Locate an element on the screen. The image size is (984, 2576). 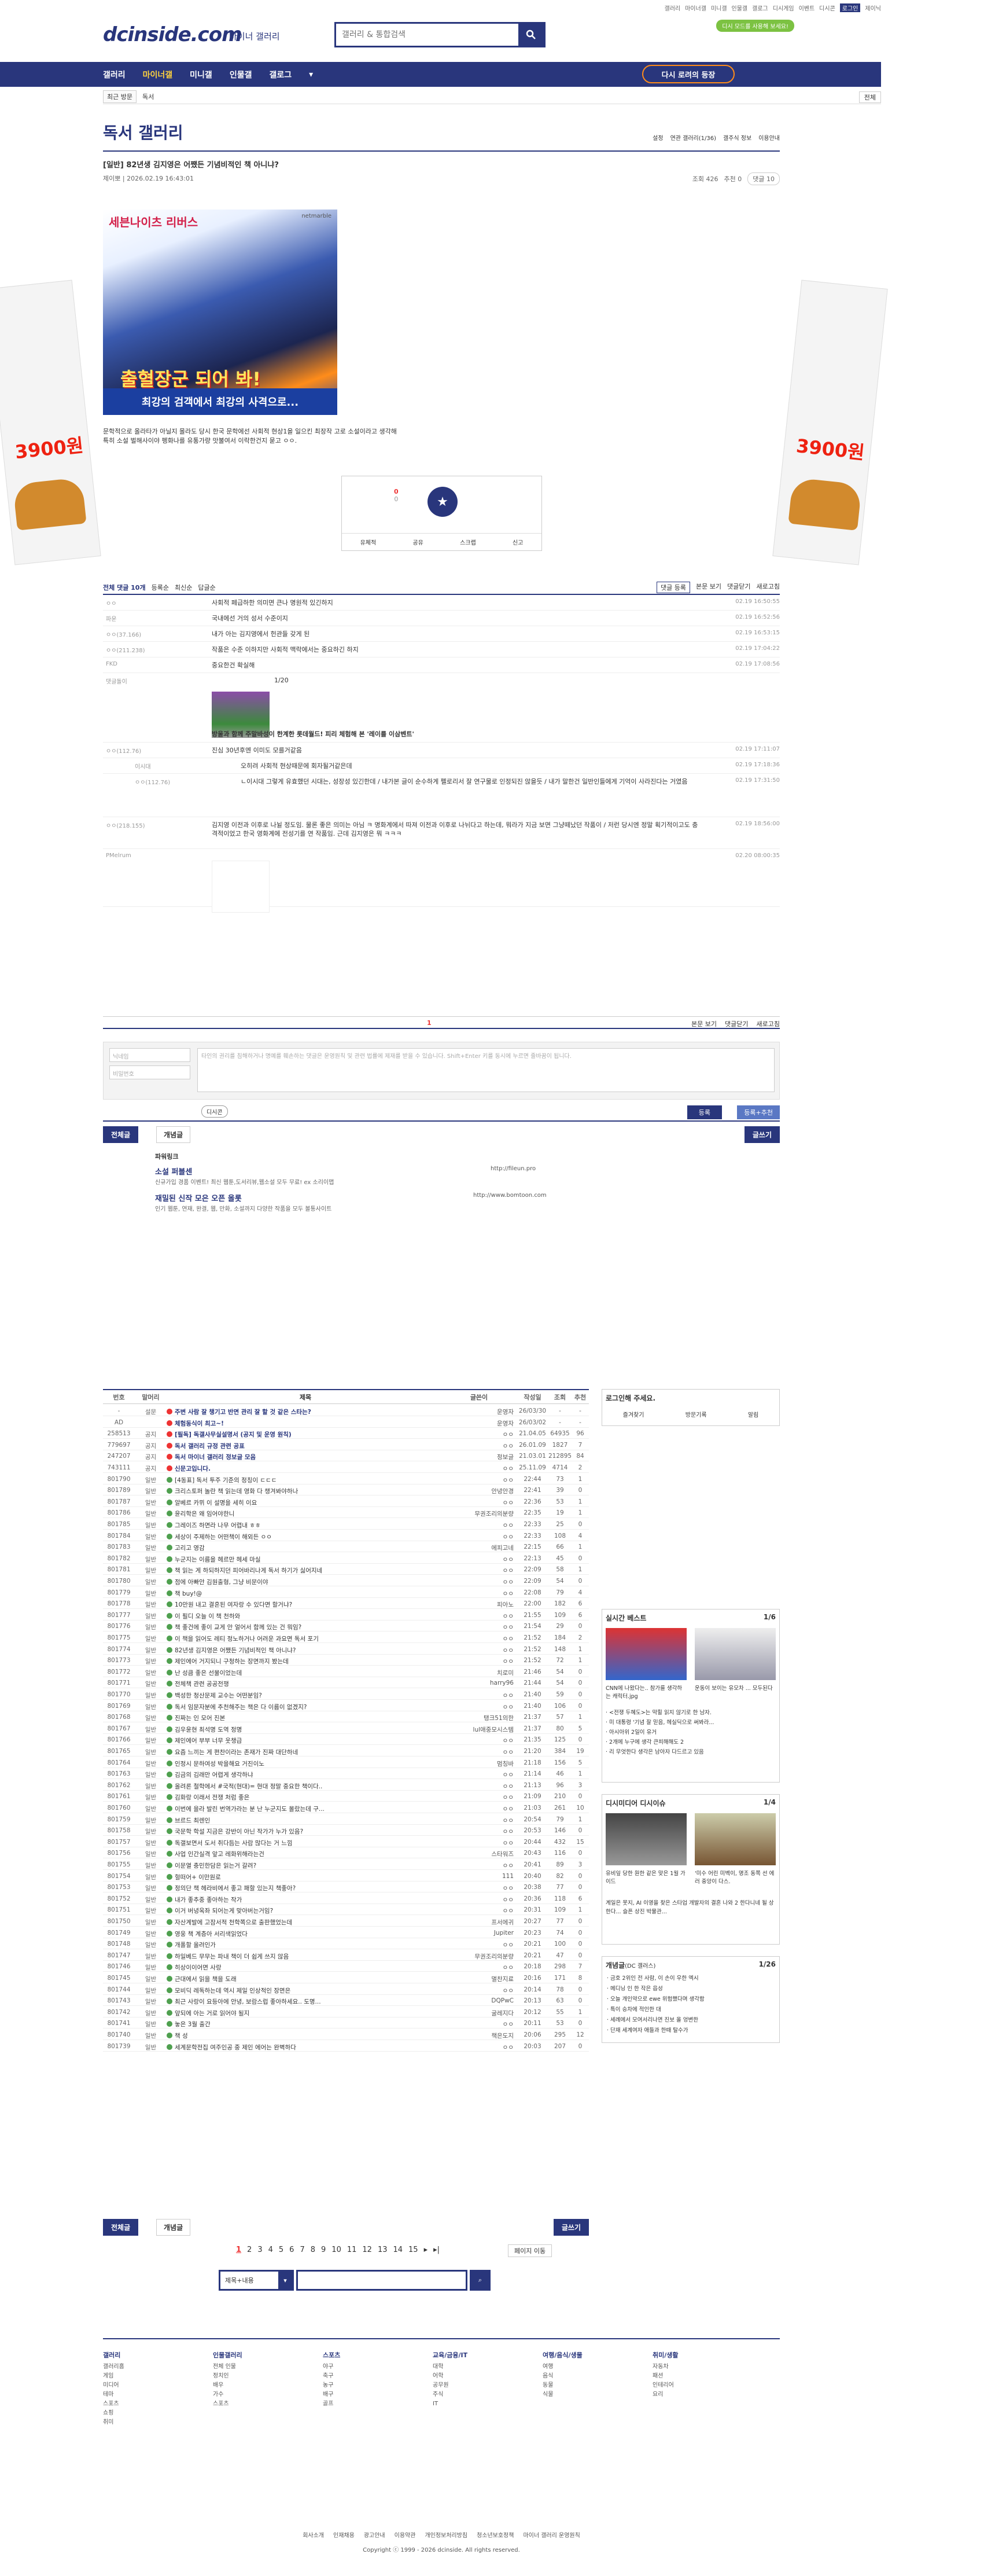
page-number: 1 is located at coordinates (430, 1023).